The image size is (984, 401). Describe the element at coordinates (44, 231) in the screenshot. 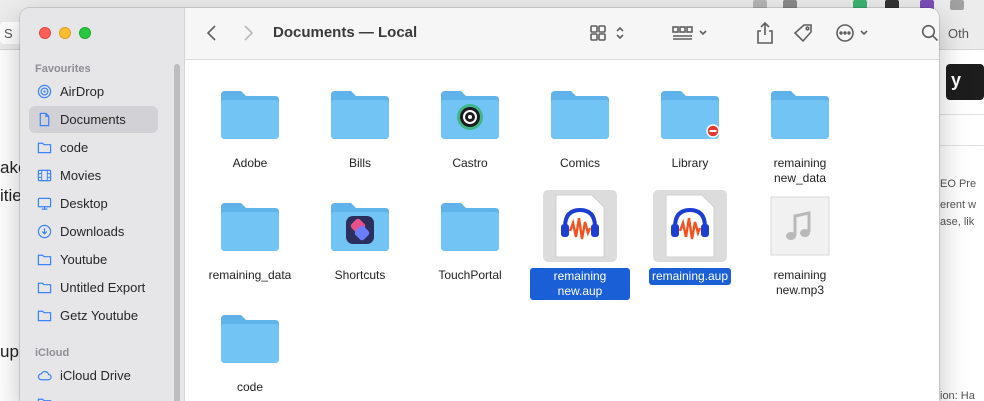

I see `download-icon` at that location.